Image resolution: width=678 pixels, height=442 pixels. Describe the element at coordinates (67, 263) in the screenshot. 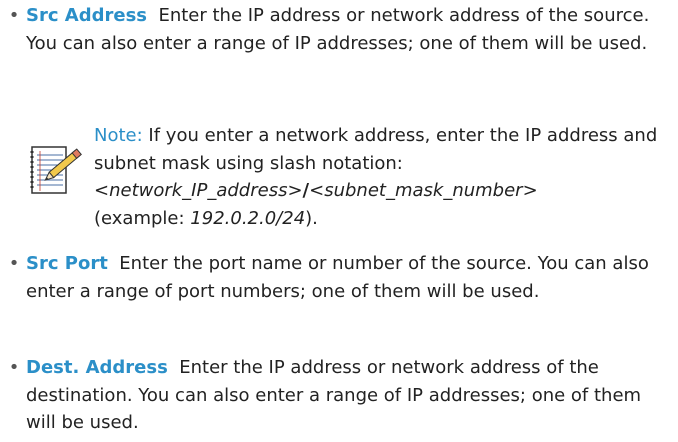

I see `term-src-port: Src Port` at that location.